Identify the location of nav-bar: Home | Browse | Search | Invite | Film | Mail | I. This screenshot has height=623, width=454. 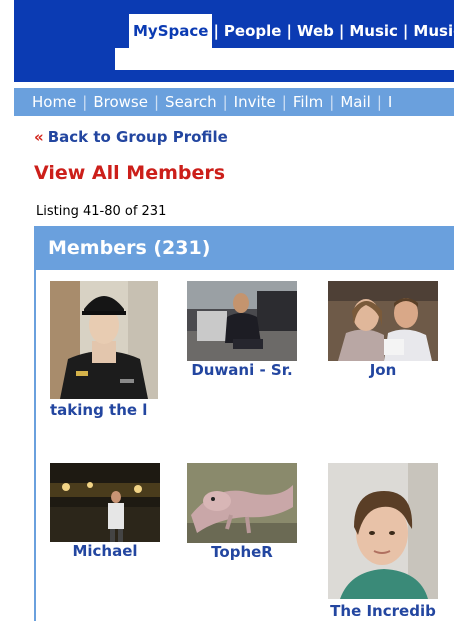
(234, 102).